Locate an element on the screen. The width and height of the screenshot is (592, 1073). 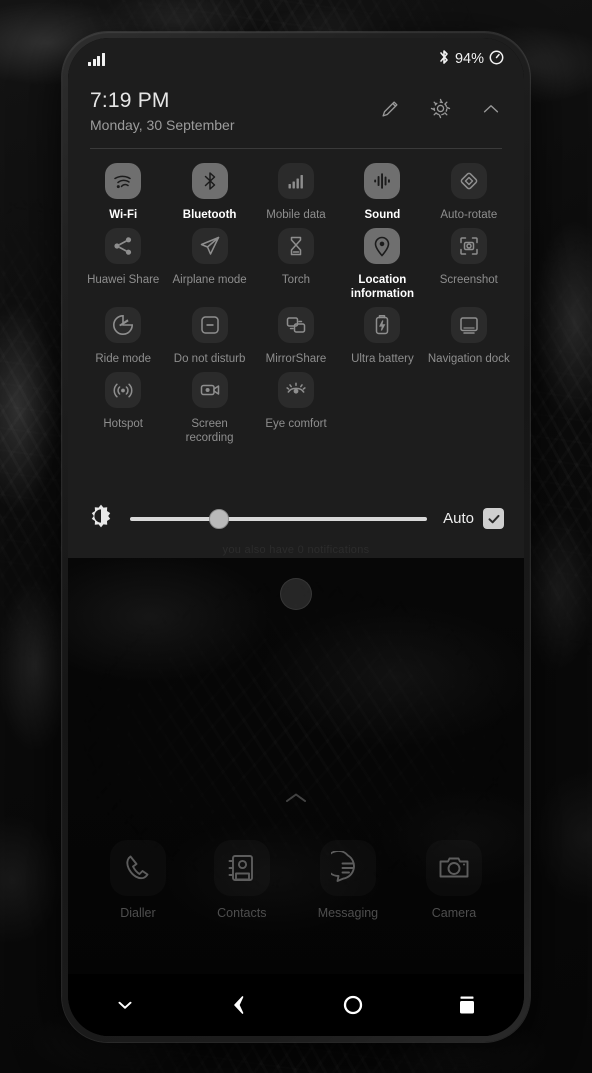
back-button is located at coordinates (239, 1005).